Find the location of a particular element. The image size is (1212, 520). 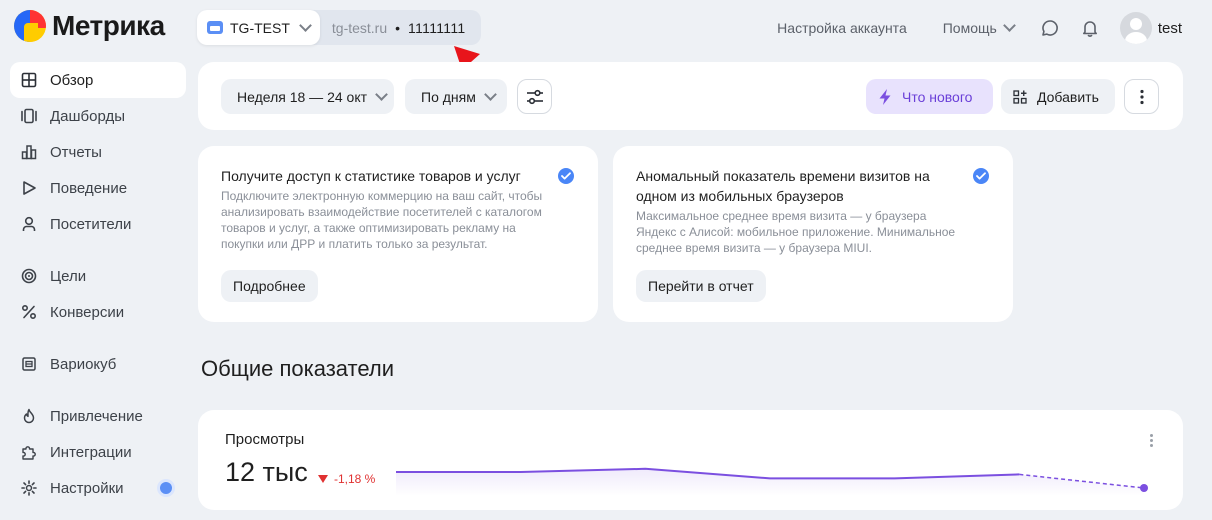

play-icon is located at coordinates (29, 188).